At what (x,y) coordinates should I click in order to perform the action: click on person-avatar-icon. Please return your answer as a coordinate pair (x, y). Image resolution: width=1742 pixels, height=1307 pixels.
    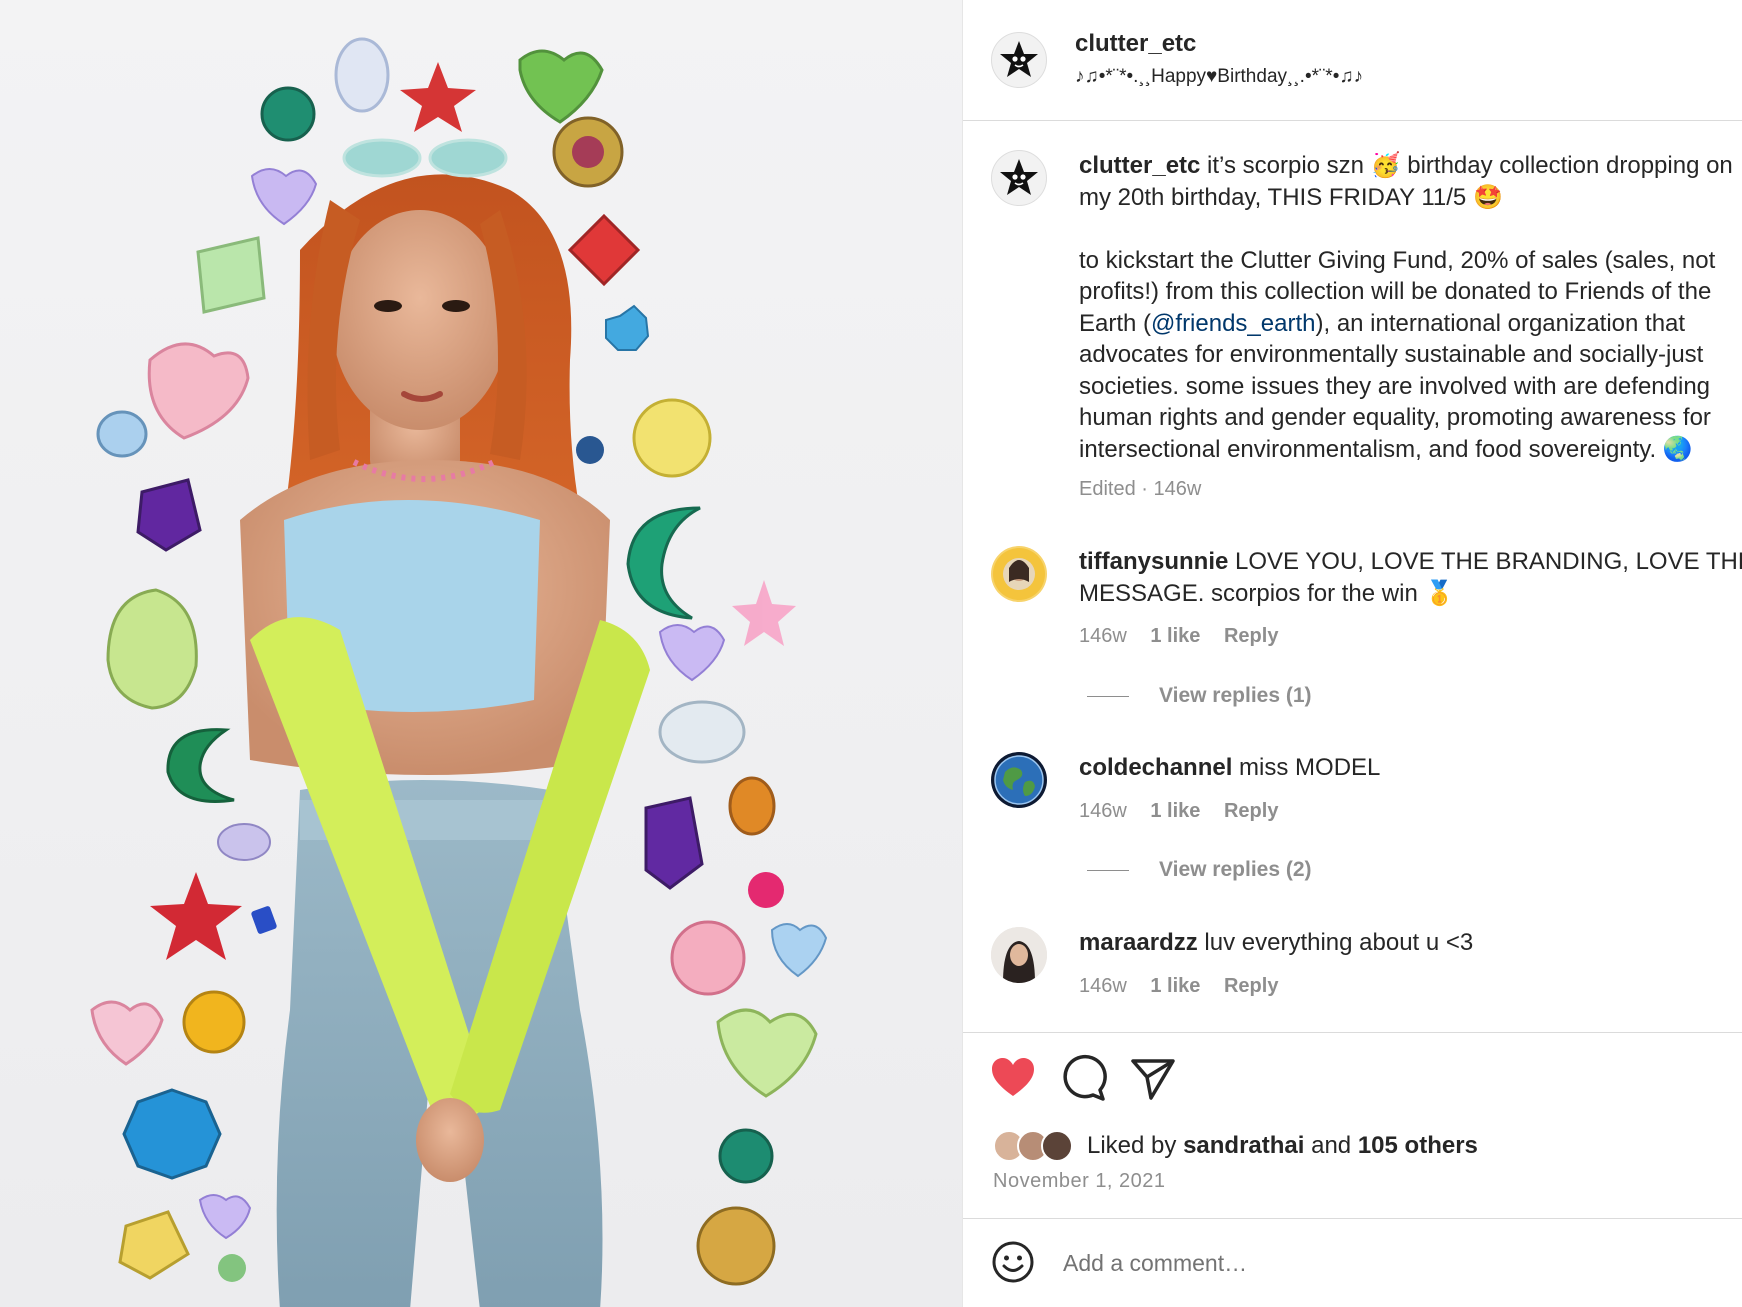
    Looking at the image, I should click on (1019, 955).